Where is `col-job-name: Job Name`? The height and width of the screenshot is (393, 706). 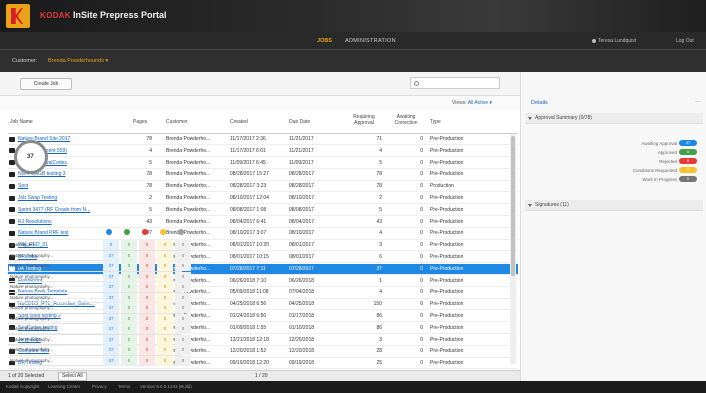
col-job-name: Job Name is located at coordinates (21, 122).